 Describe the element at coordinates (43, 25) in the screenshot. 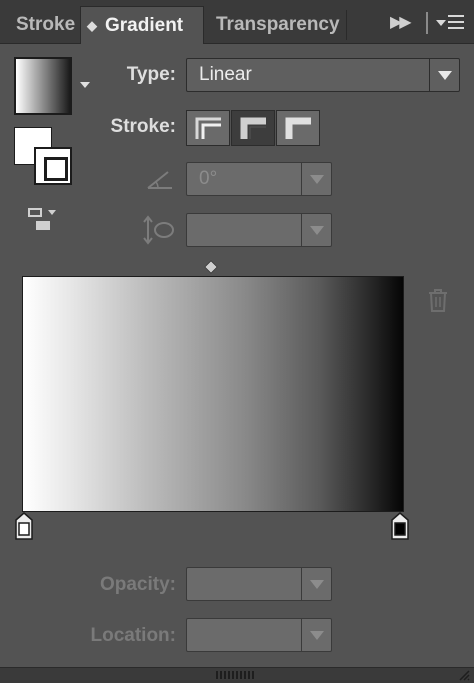

I see `tab-stroke: Stroke` at that location.